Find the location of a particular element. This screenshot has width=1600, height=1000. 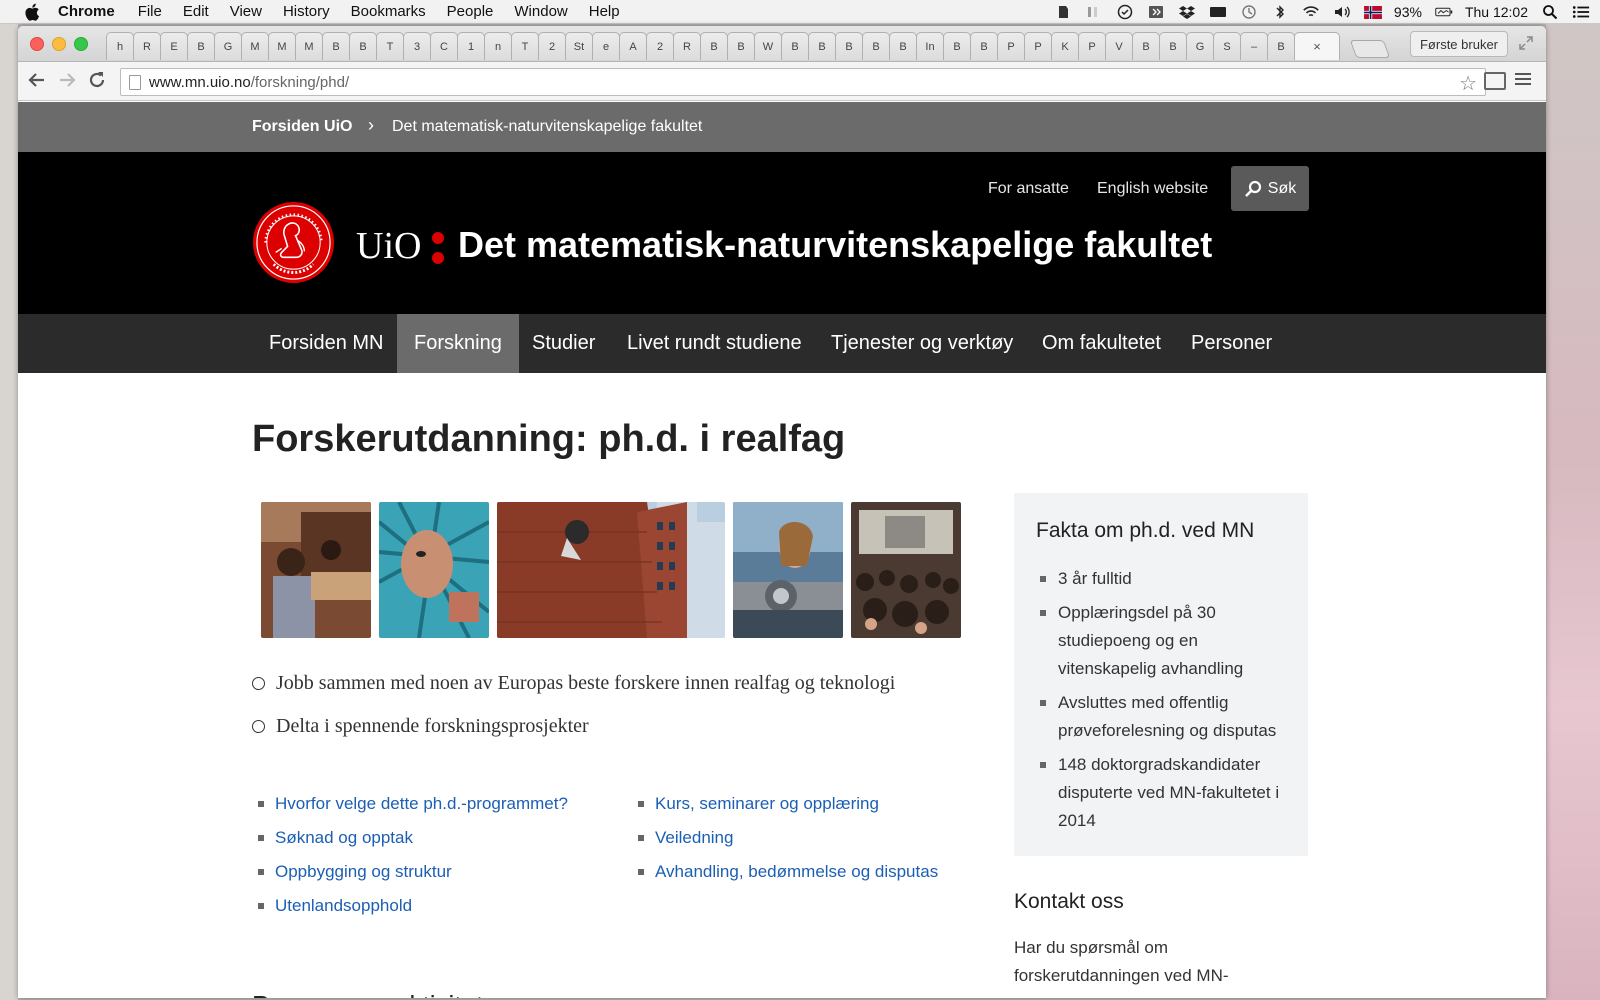

wifi-icon is located at coordinates (1311, 12).